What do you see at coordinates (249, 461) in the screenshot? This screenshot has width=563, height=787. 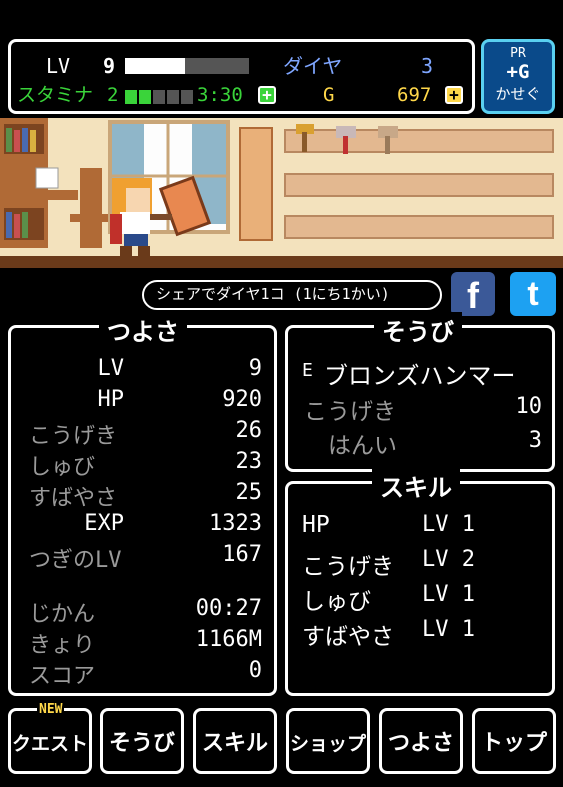 I see `strength-value: 23` at bounding box center [249, 461].